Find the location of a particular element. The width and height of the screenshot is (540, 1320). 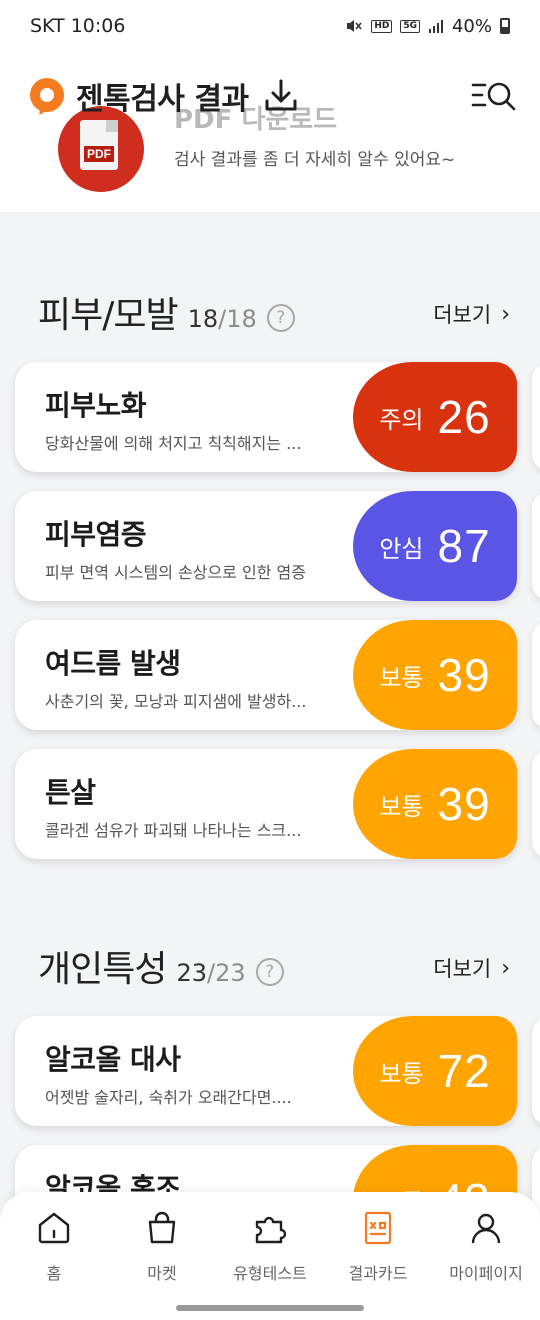

score-badge: 보통 72 is located at coordinates (435, 1071).